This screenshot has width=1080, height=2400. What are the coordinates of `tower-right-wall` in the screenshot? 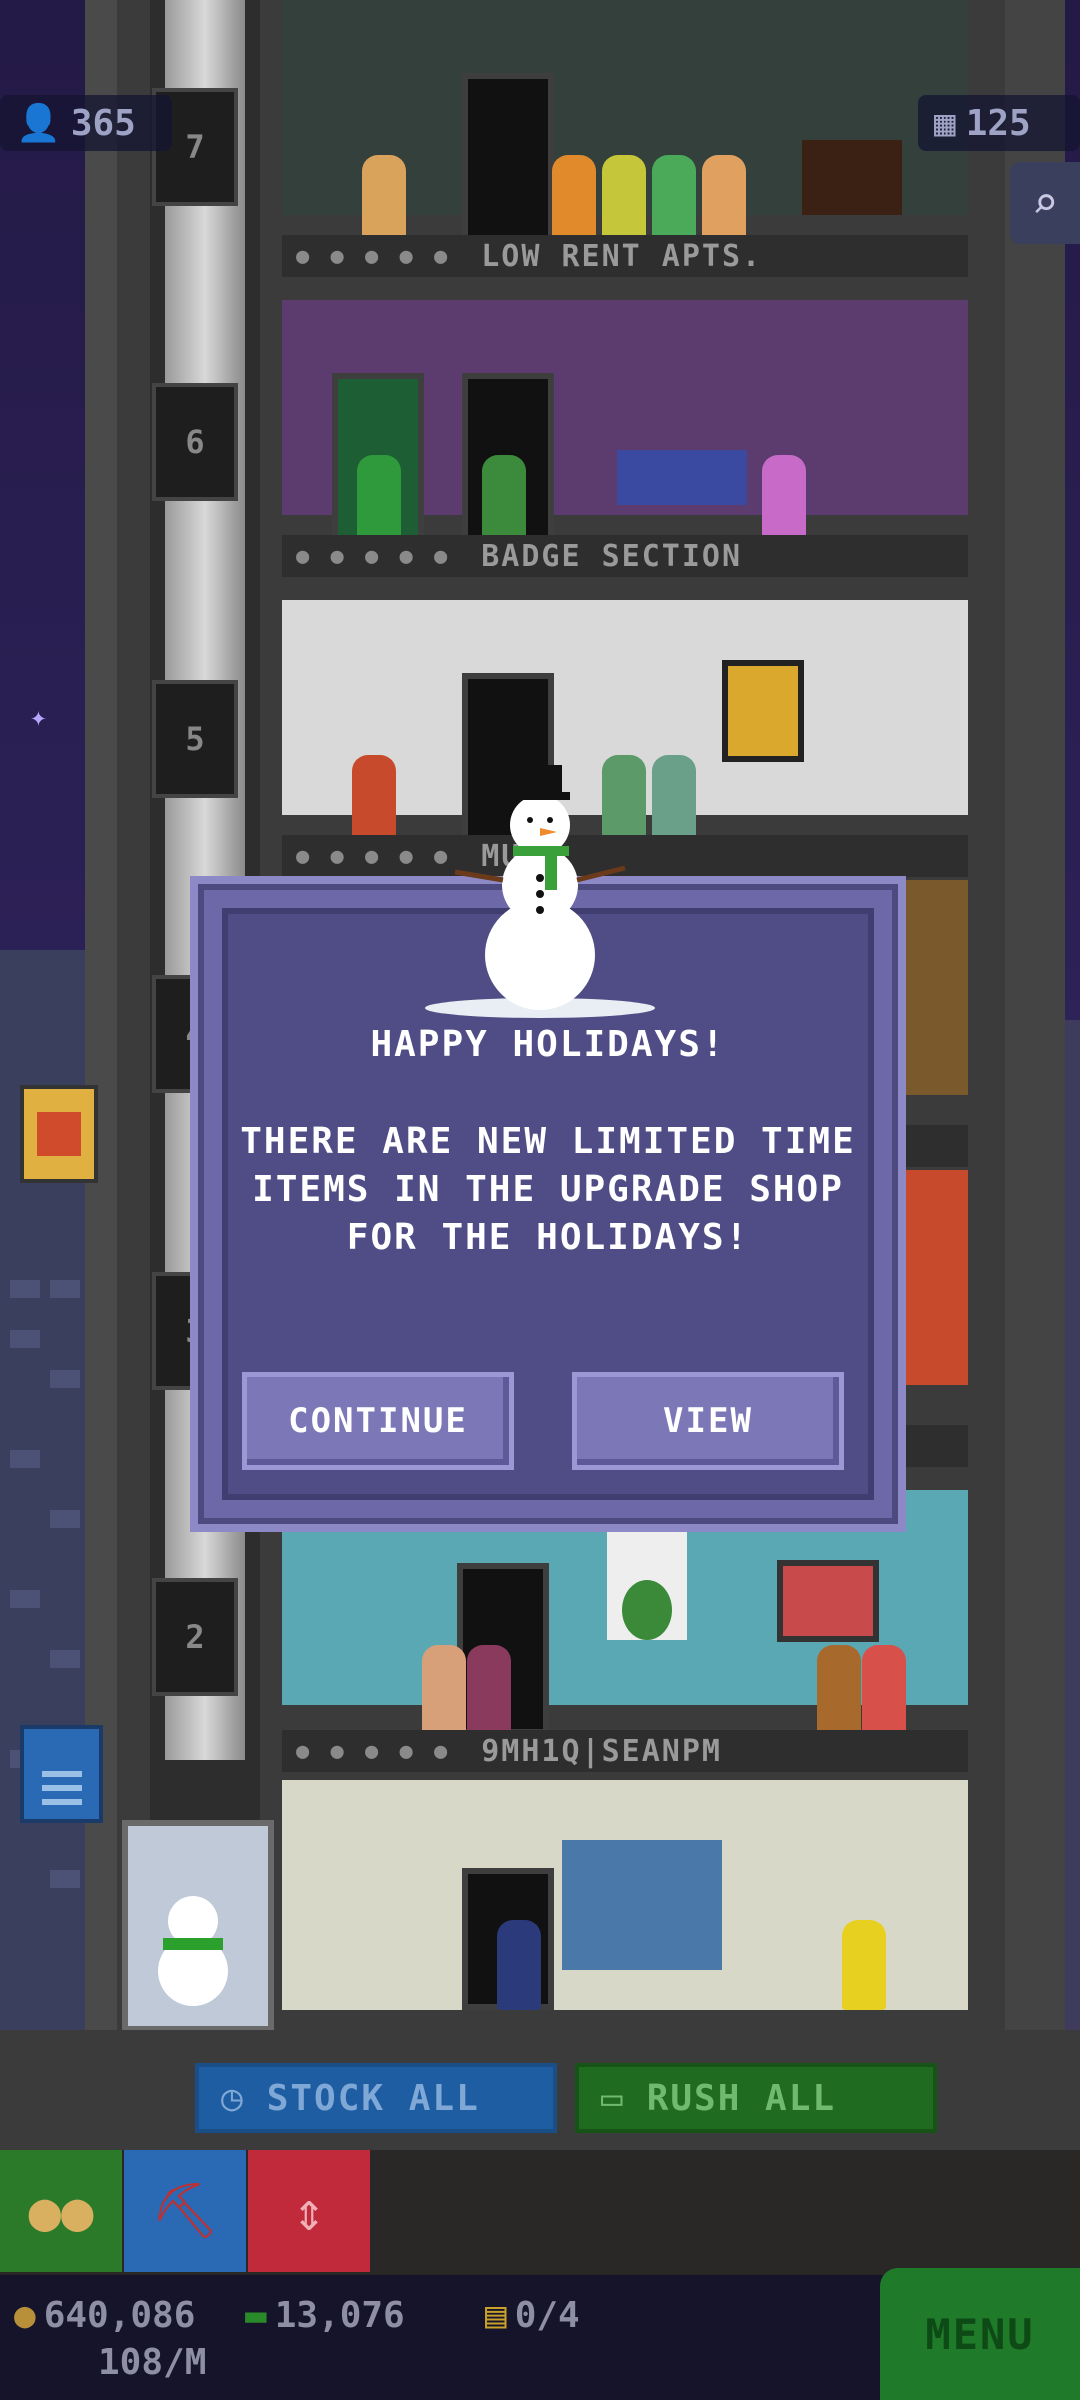 It's located at (1035, 1015).